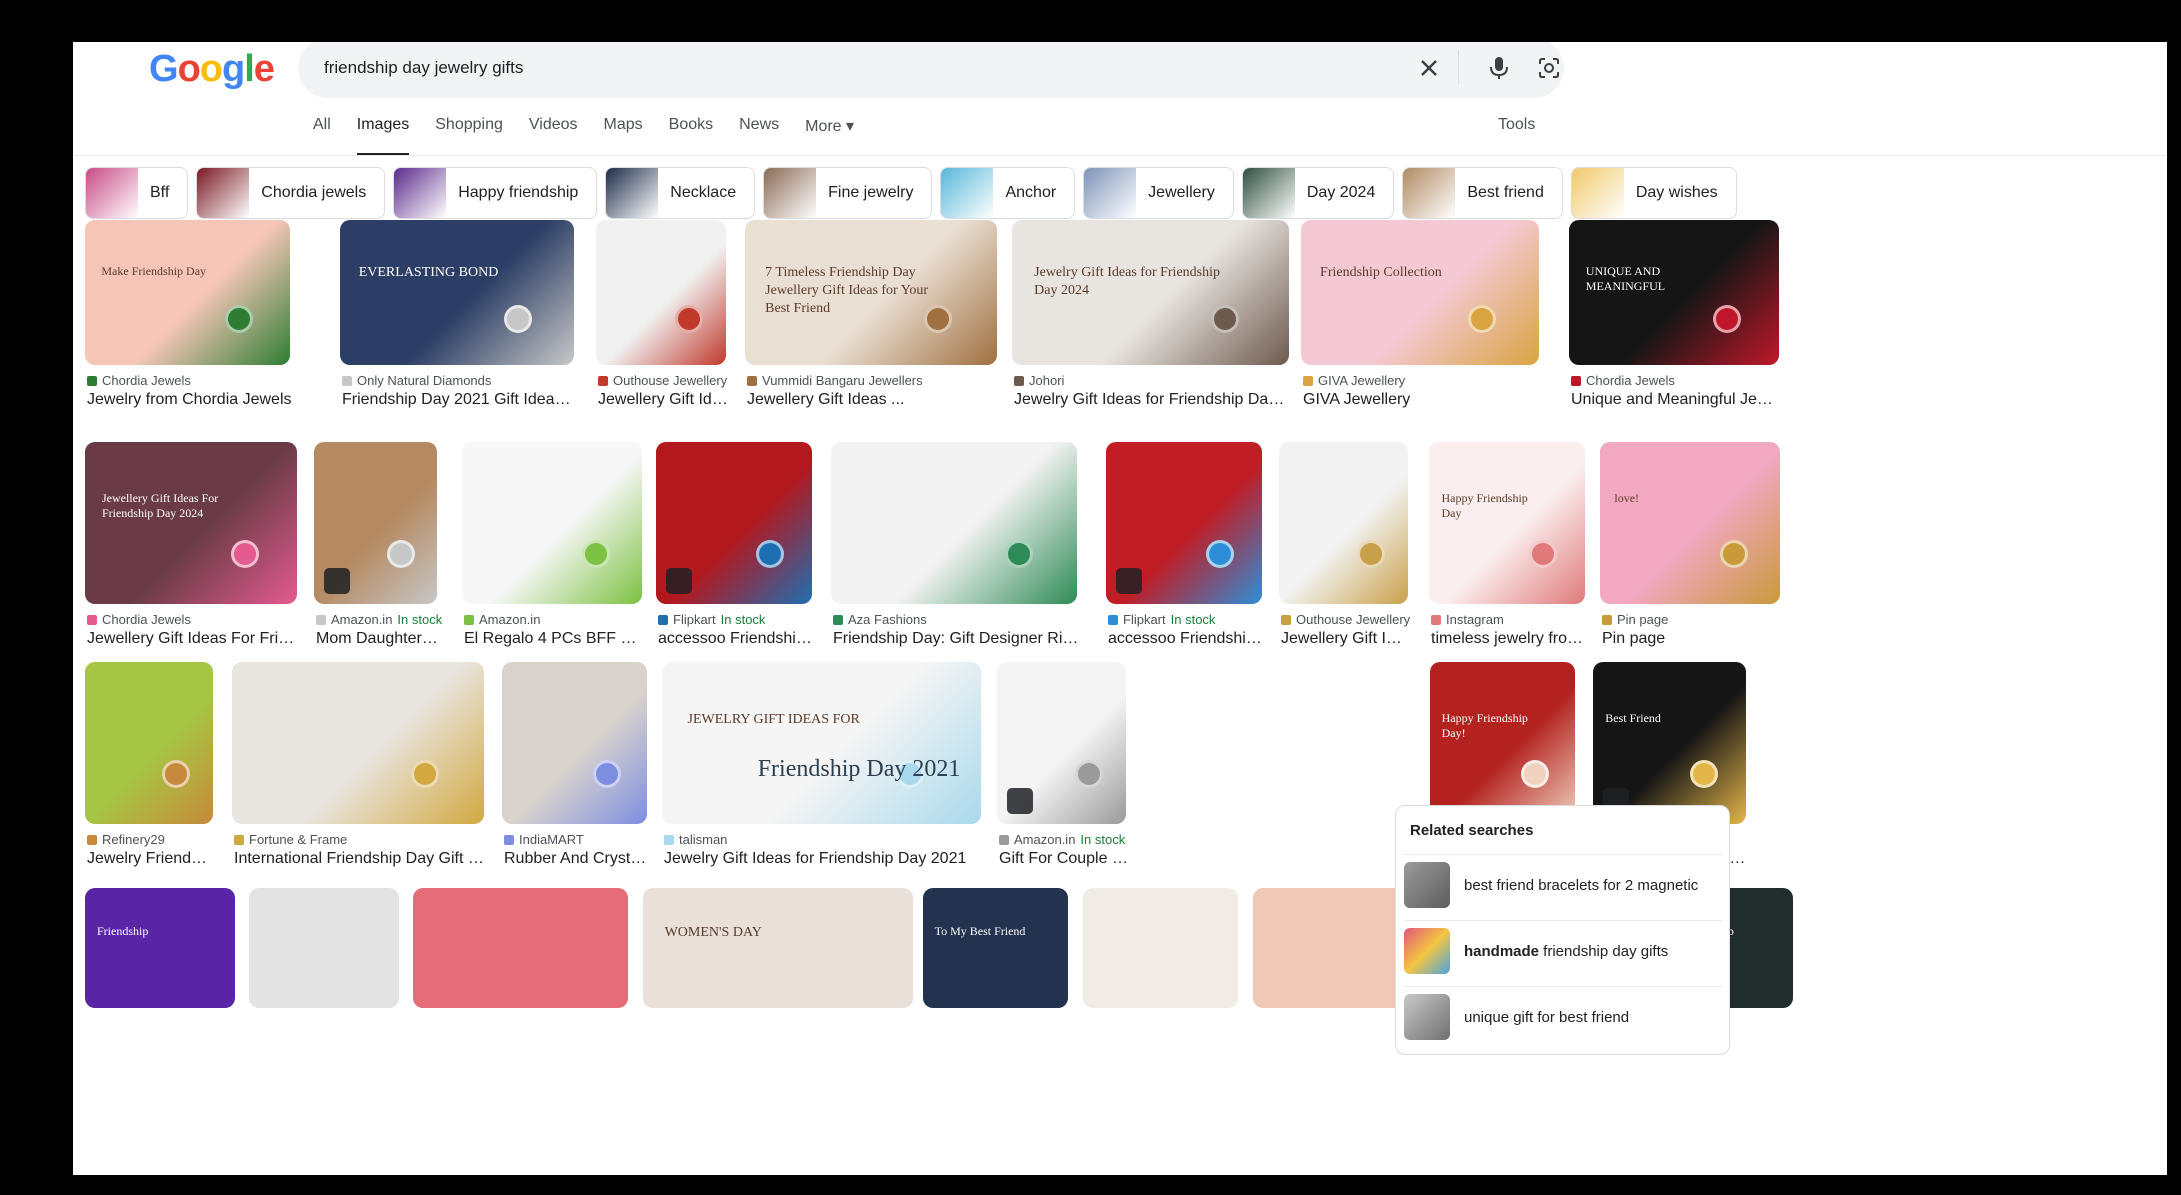  What do you see at coordinates (1674, 292) in the screenshot?
I see `result-thumbnail: UNIQUE AND MEANINGFUL` at bounding box center [1674, 292].